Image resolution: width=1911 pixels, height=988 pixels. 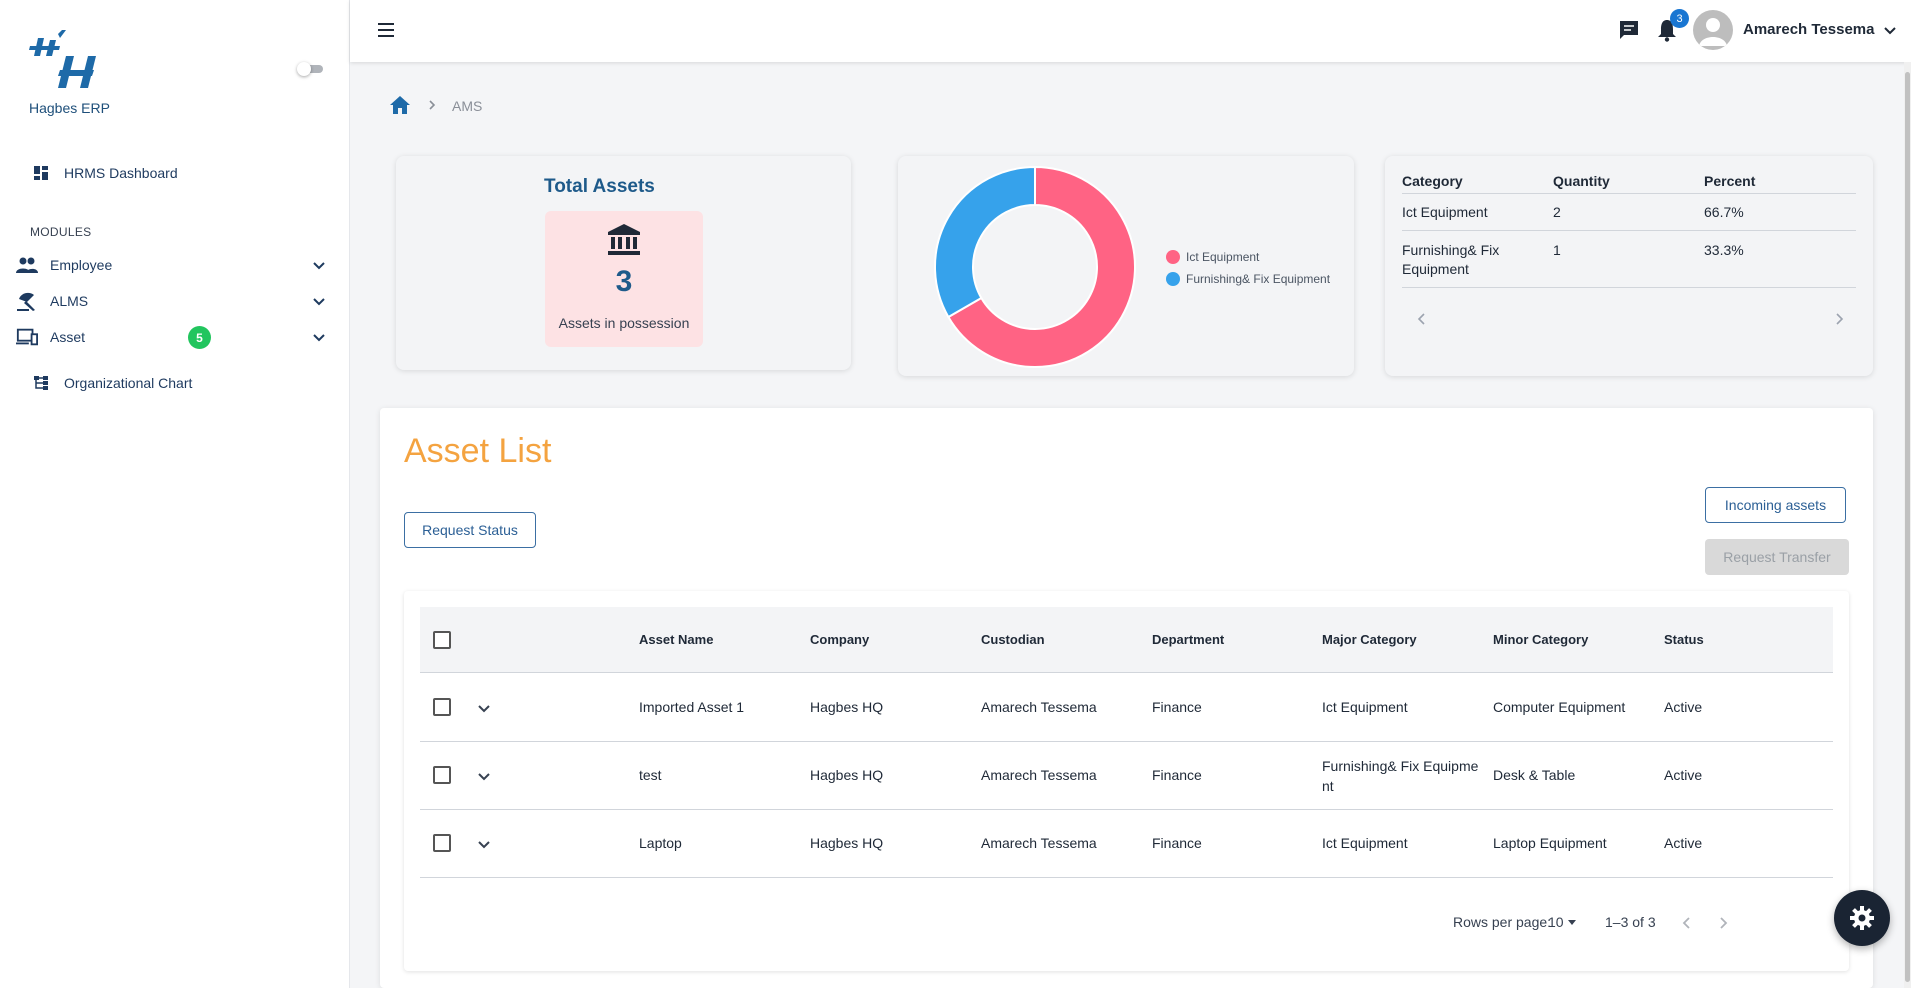 I want to click on chat-icon, so click(x=1629, y=30).